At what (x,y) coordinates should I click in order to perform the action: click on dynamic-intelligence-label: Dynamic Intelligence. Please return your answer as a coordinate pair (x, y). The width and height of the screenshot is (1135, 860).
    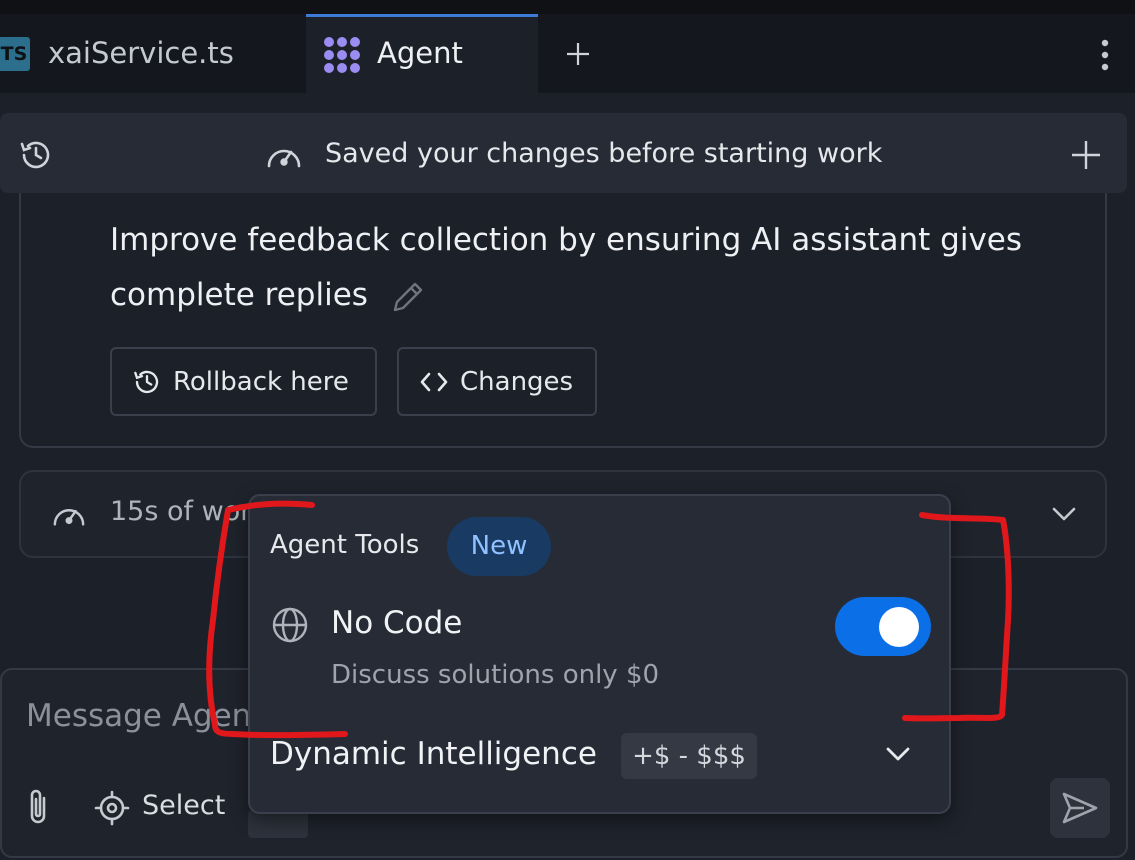
    Looking at the image, I should click on (433, 754).